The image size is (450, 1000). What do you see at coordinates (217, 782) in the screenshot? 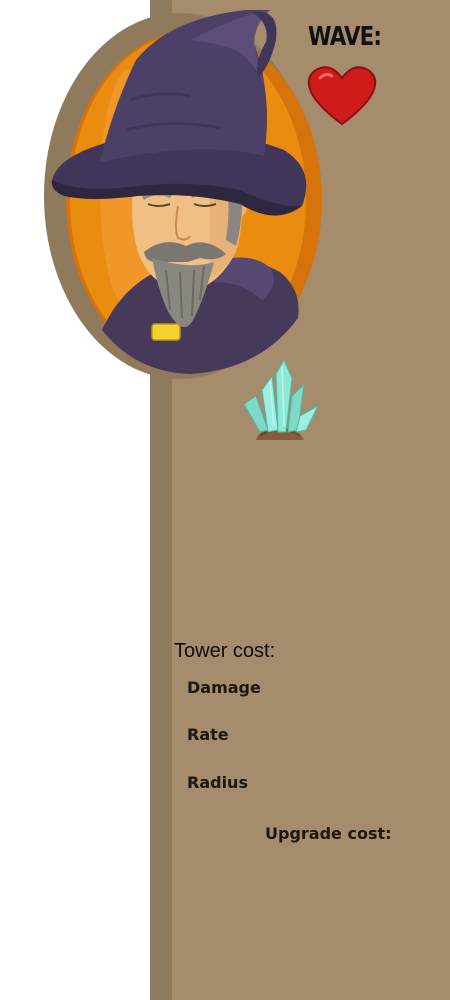
I see `radius-label: Radius` at bounding box center [217, 782].